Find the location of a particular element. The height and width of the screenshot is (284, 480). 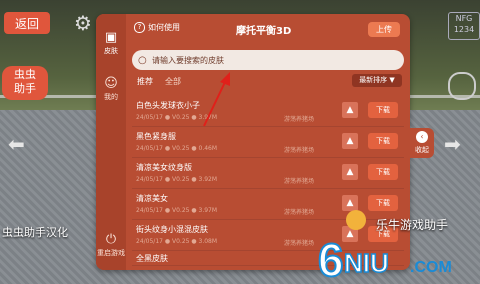

tab-recommend: 推荐 is located at coordinates (145, 81).